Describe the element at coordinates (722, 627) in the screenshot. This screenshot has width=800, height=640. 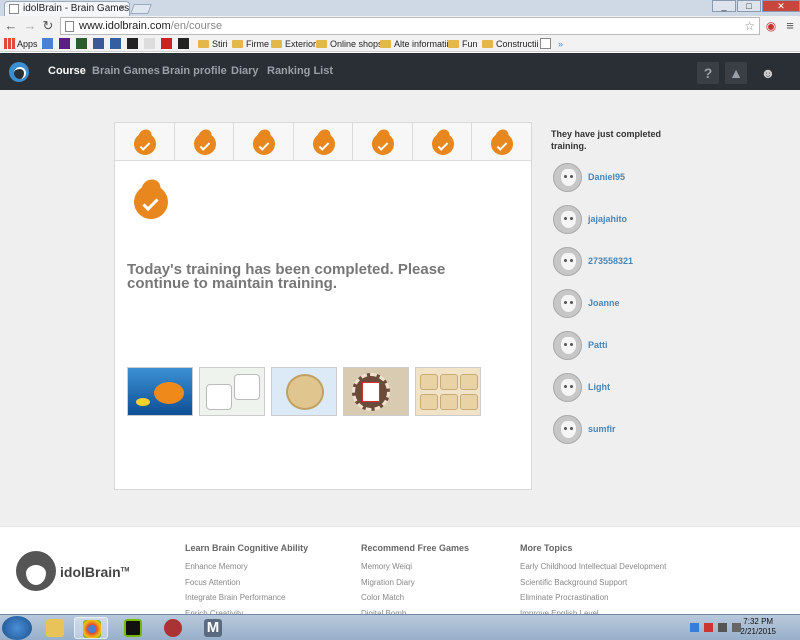
I see `tray-network-icon` at that location.